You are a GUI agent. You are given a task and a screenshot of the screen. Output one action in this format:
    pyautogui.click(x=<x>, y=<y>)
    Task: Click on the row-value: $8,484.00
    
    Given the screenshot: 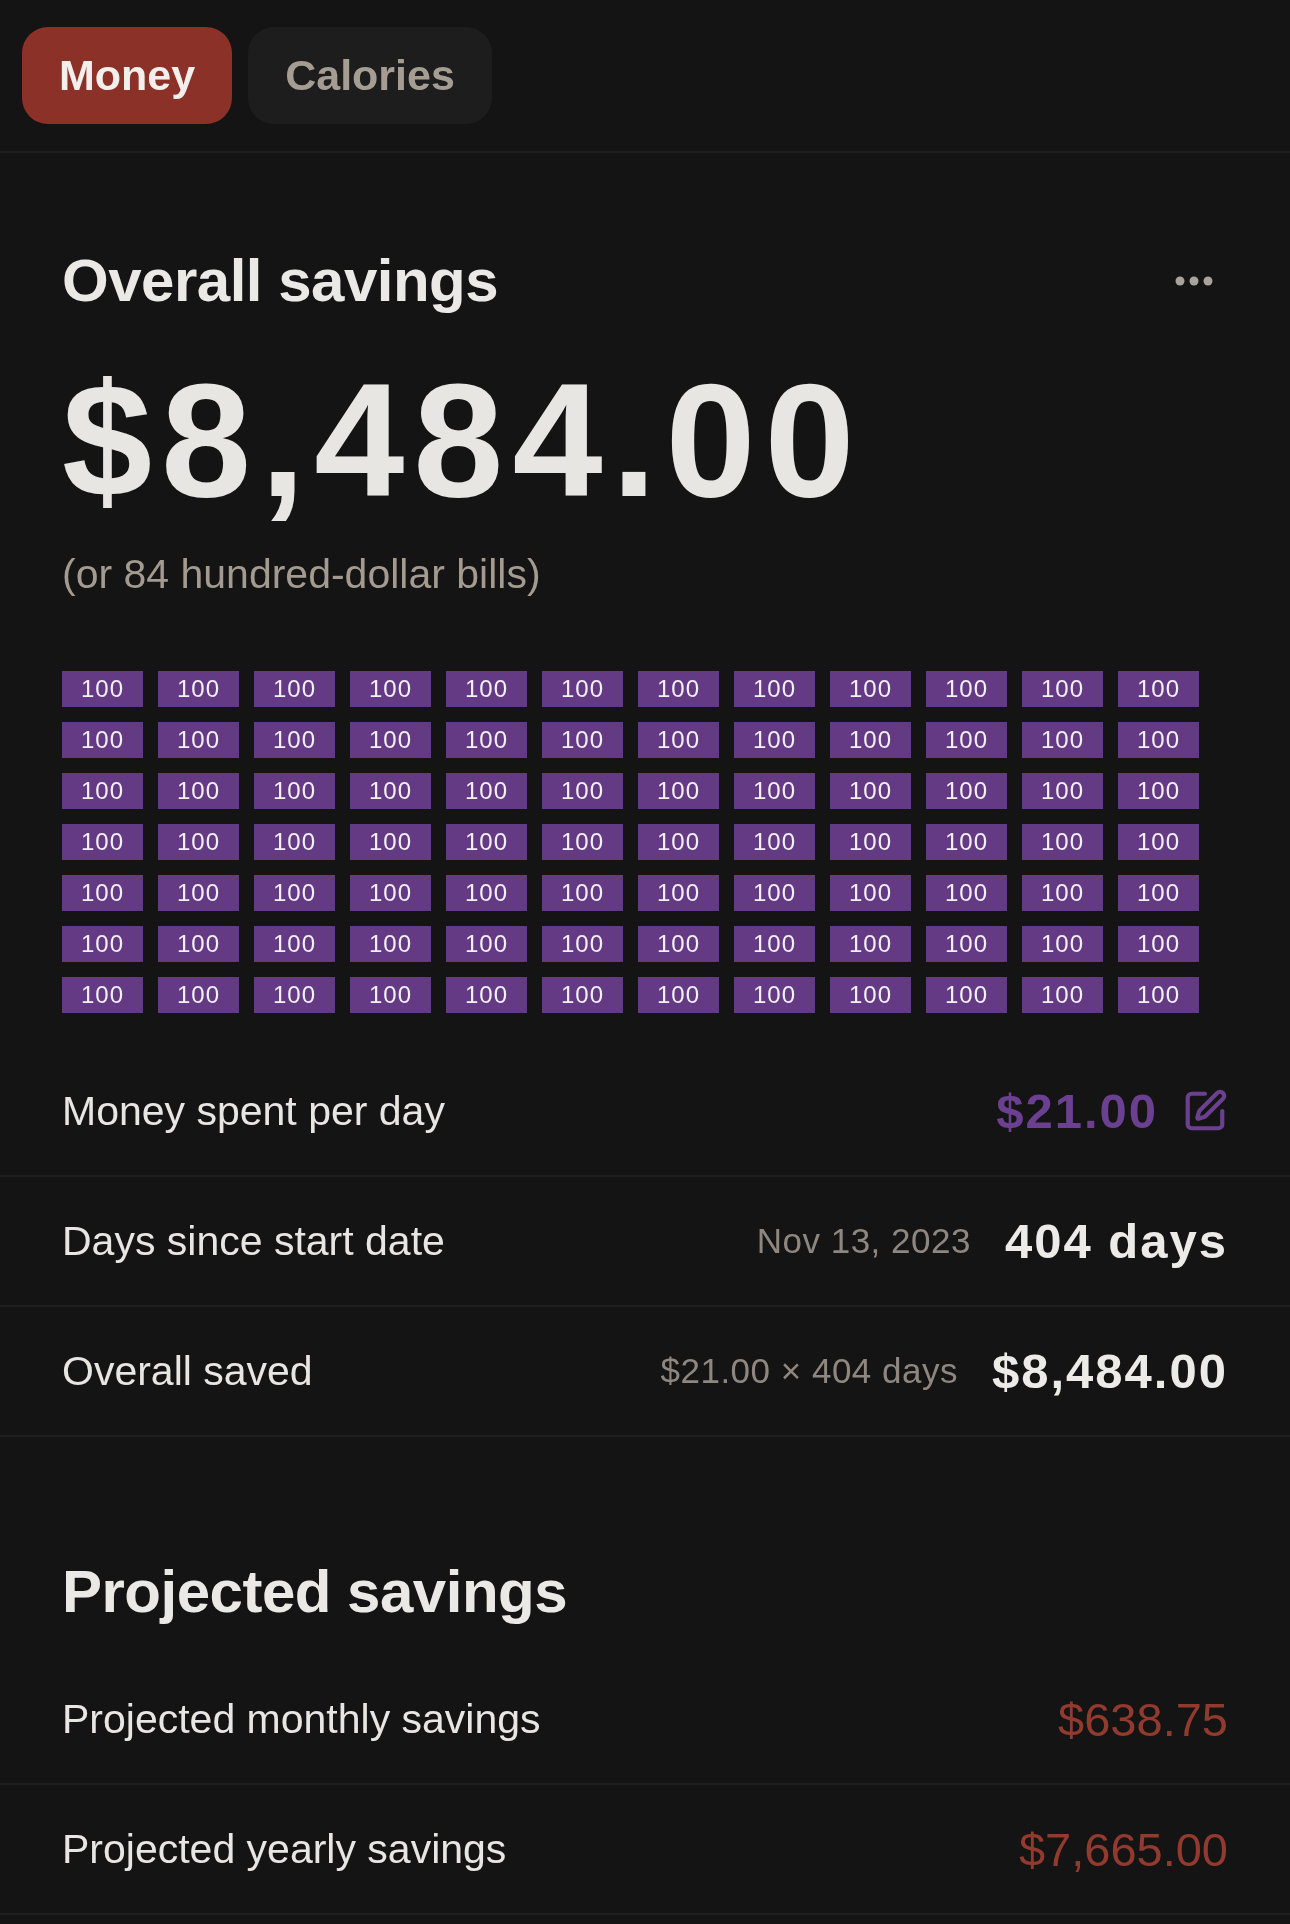 What is the action you would take?
    pyautogui.click(x=1110, y=1371)
    